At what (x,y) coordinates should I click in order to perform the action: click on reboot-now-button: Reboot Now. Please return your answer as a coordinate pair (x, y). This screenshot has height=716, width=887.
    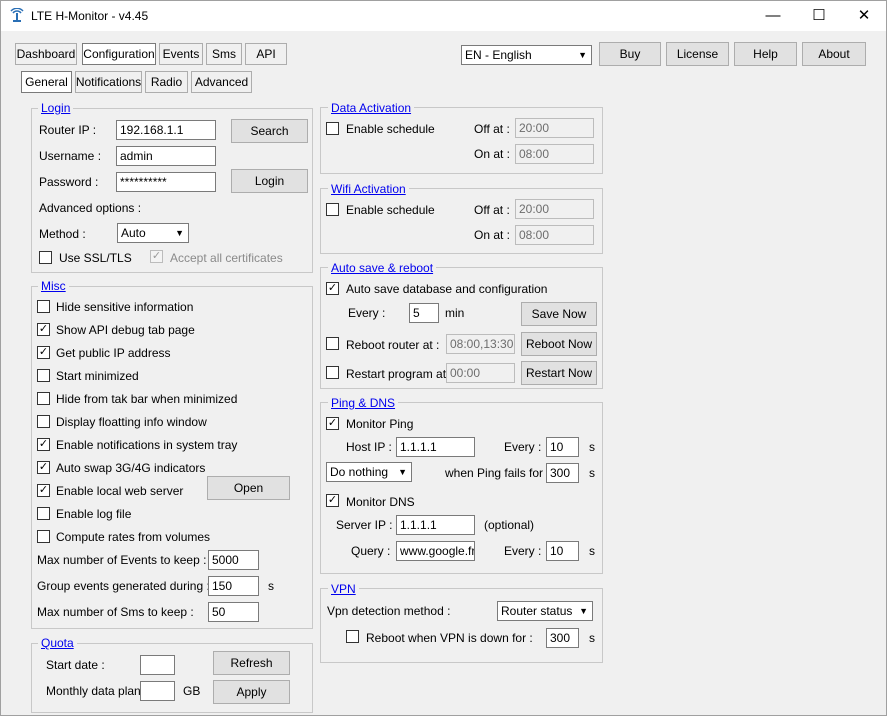
    Looking at the image, I should click on (559, 344).